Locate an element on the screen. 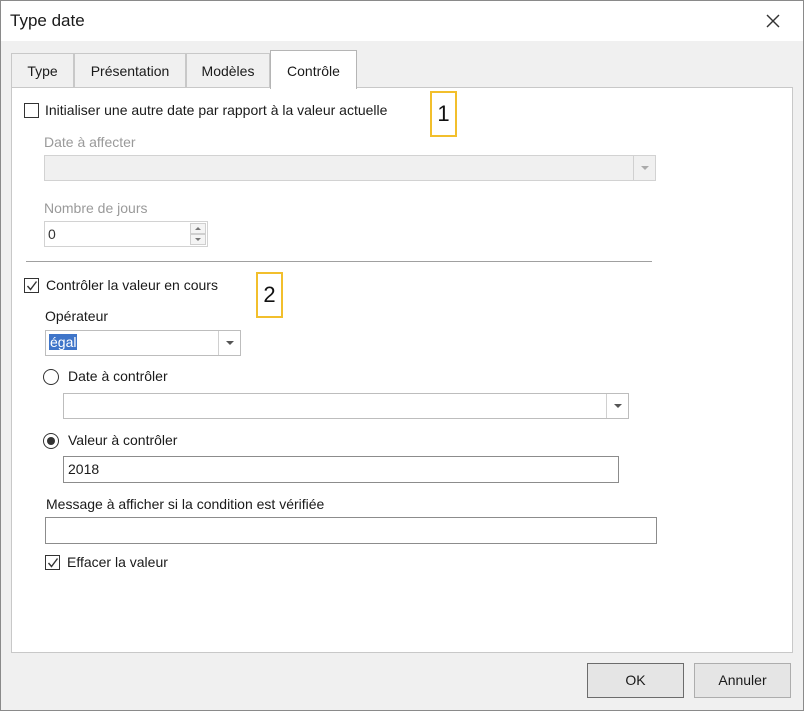 Image resolution: width=804 pixels, height=711 pixels. operator-select: égal is located at coordinates (143, 343).